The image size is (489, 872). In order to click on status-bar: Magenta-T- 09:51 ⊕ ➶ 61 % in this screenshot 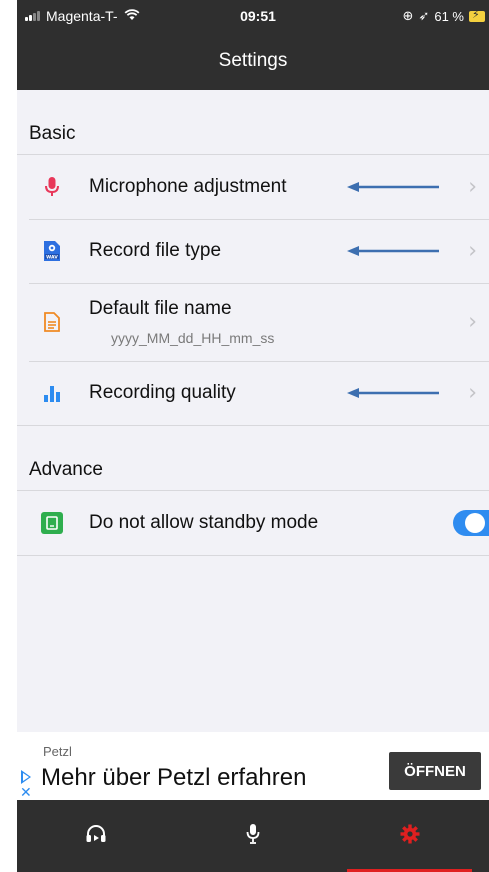, I will do `click(253, 15)`.